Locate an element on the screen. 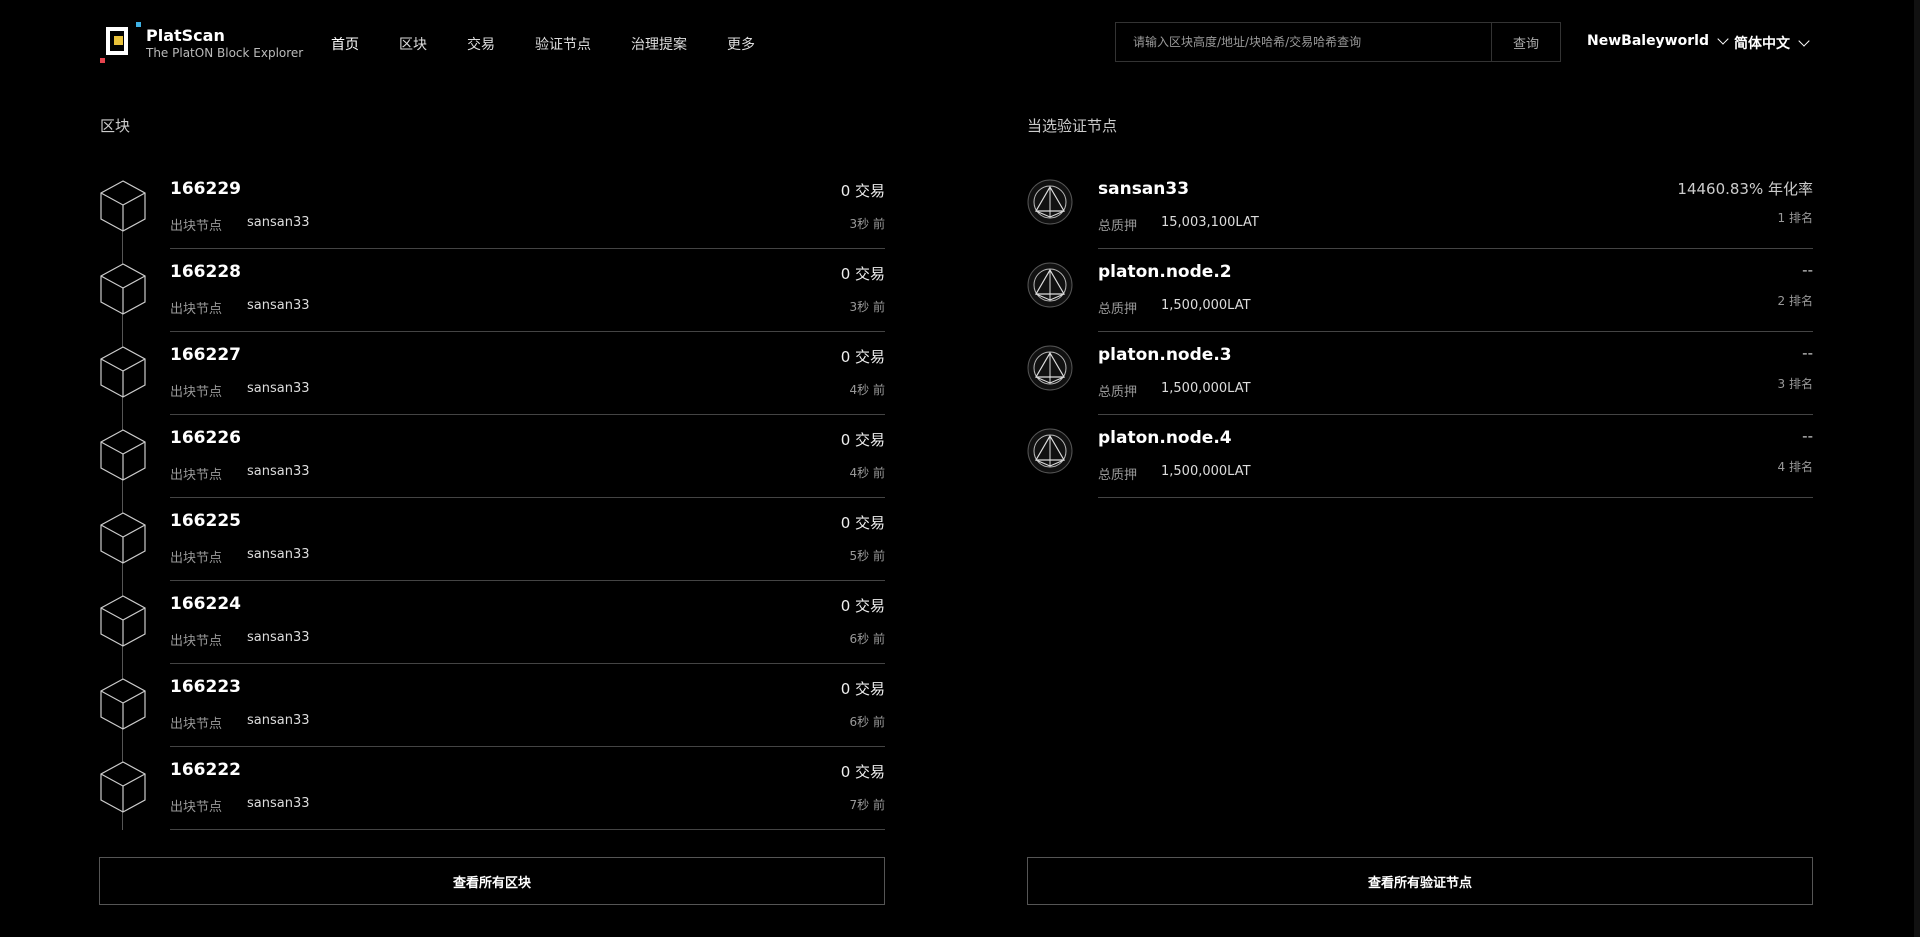 The height and width of the screenshot is (937, 1920). brand-subtitle: The PlatON Block Explorer is located at coordinates (225, 52).